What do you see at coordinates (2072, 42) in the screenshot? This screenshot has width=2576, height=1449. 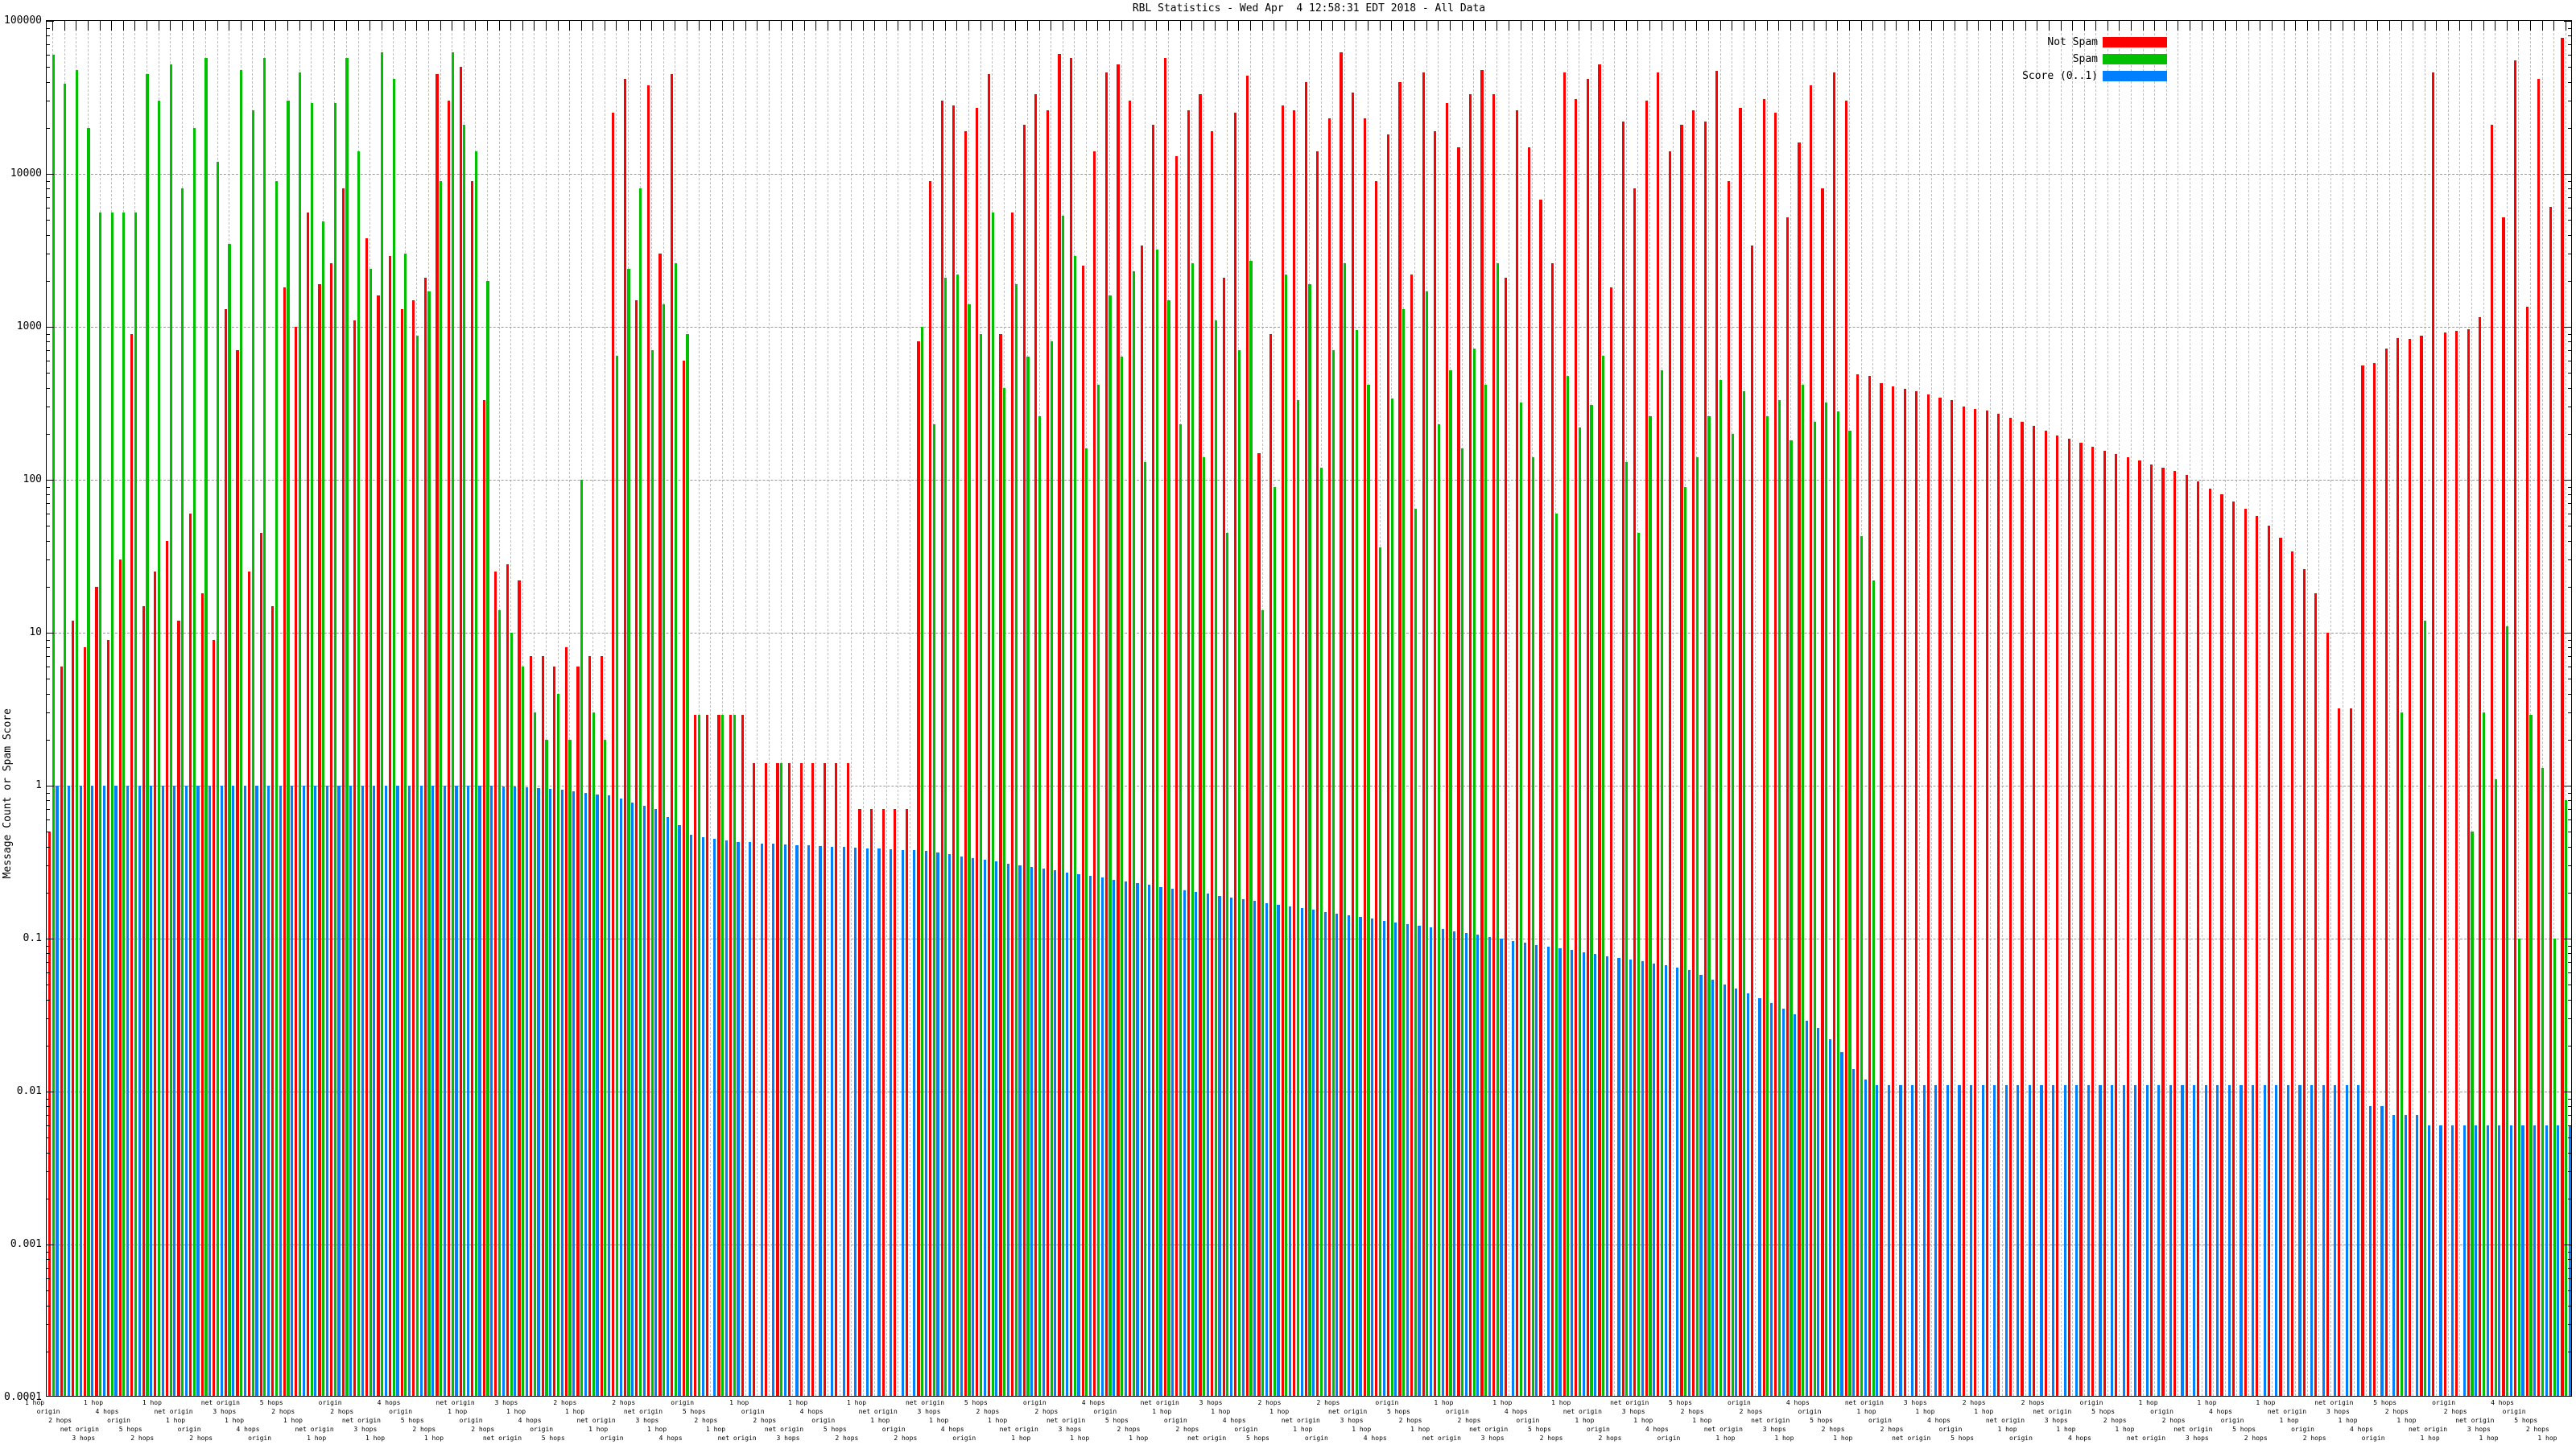 I see `legend-label: Not Spam` at bounding box center [2072, 42].